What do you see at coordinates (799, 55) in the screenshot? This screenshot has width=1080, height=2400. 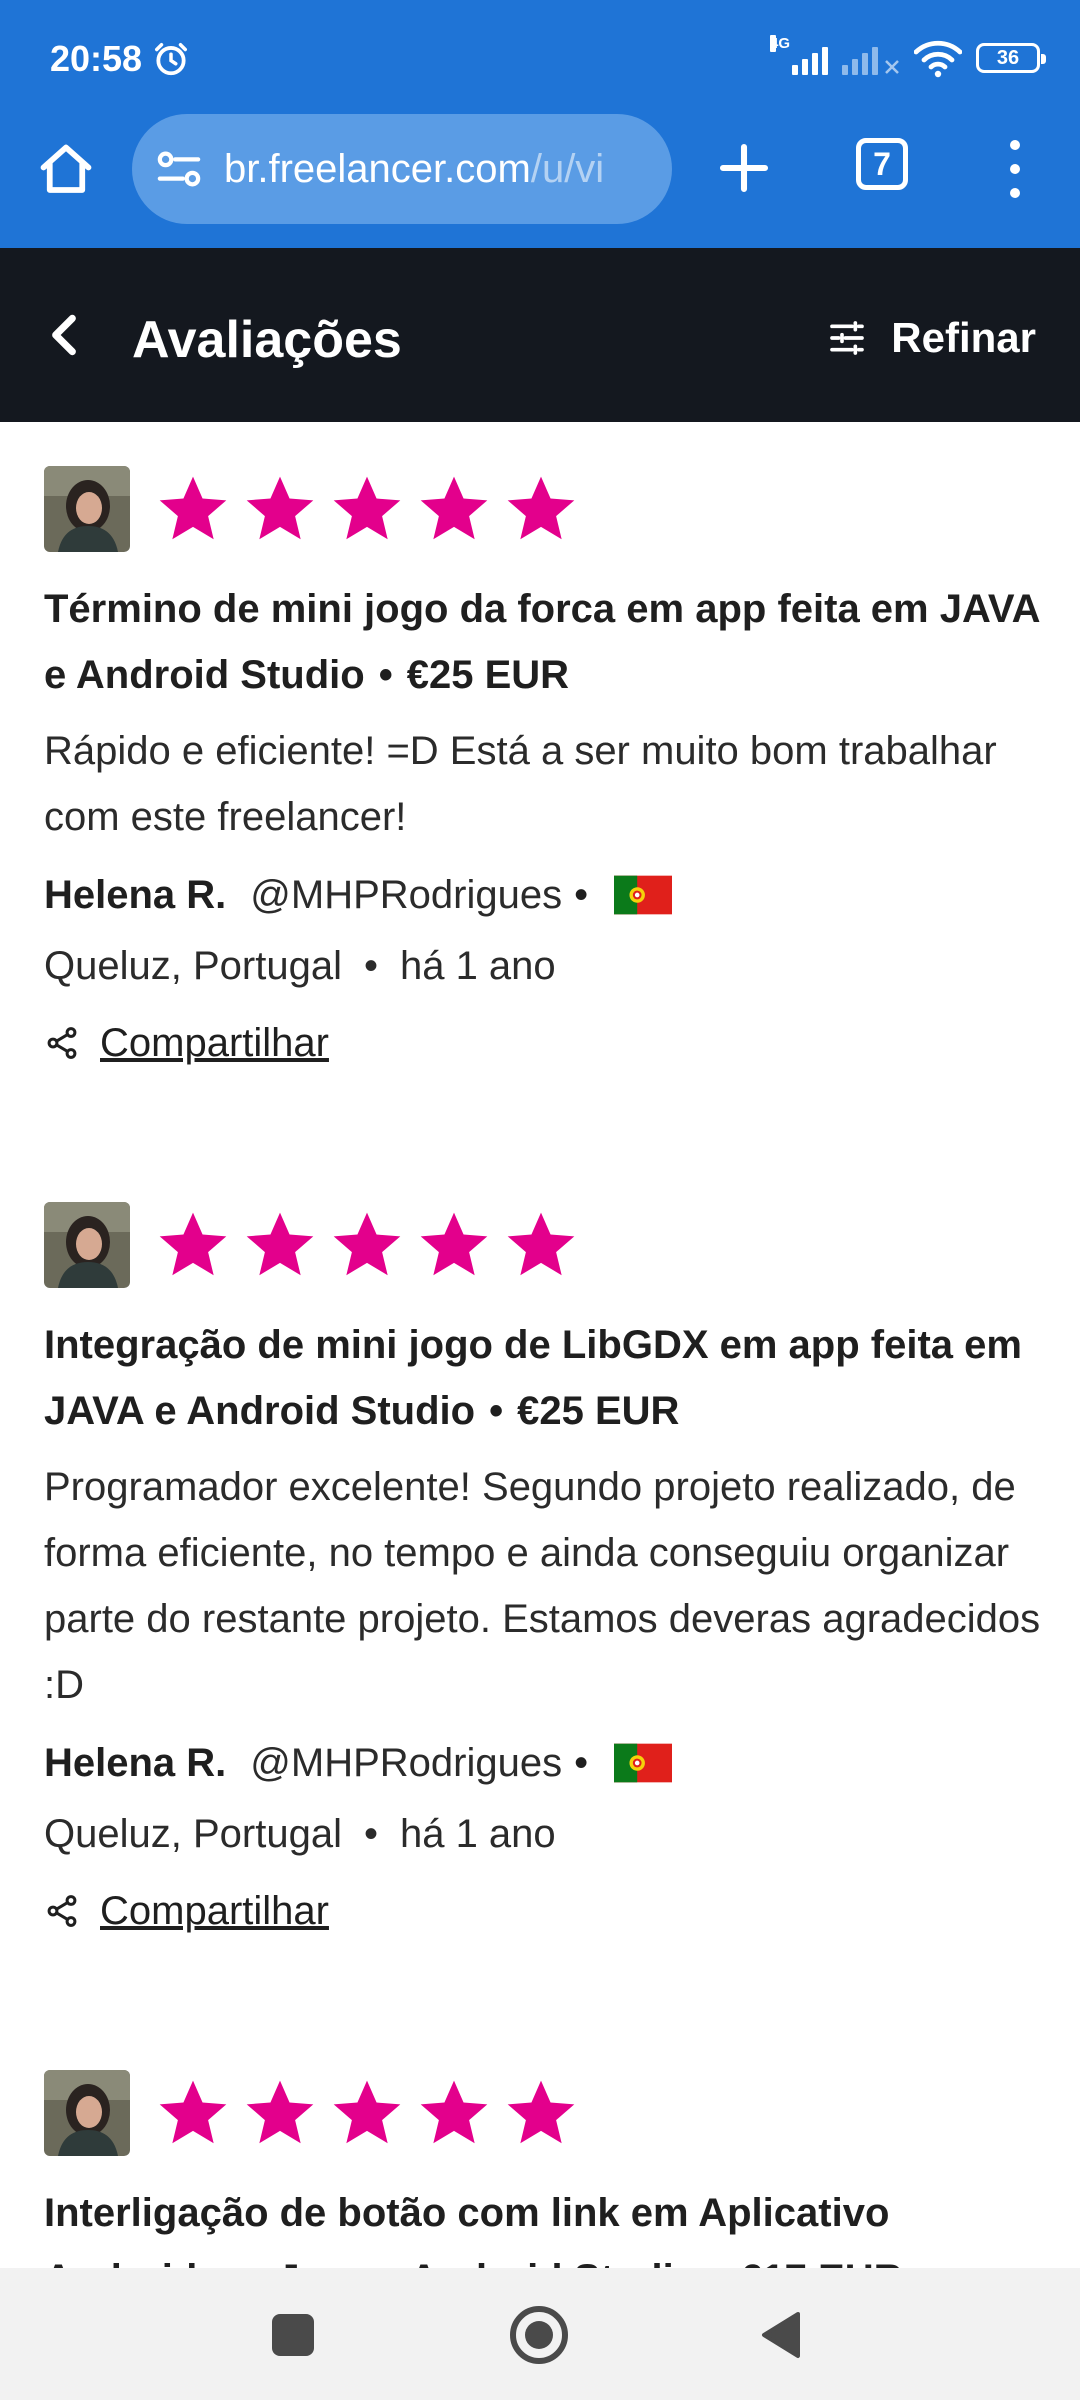 I see `signal-4g-icon: 4G` at bounding box center [799, 55].